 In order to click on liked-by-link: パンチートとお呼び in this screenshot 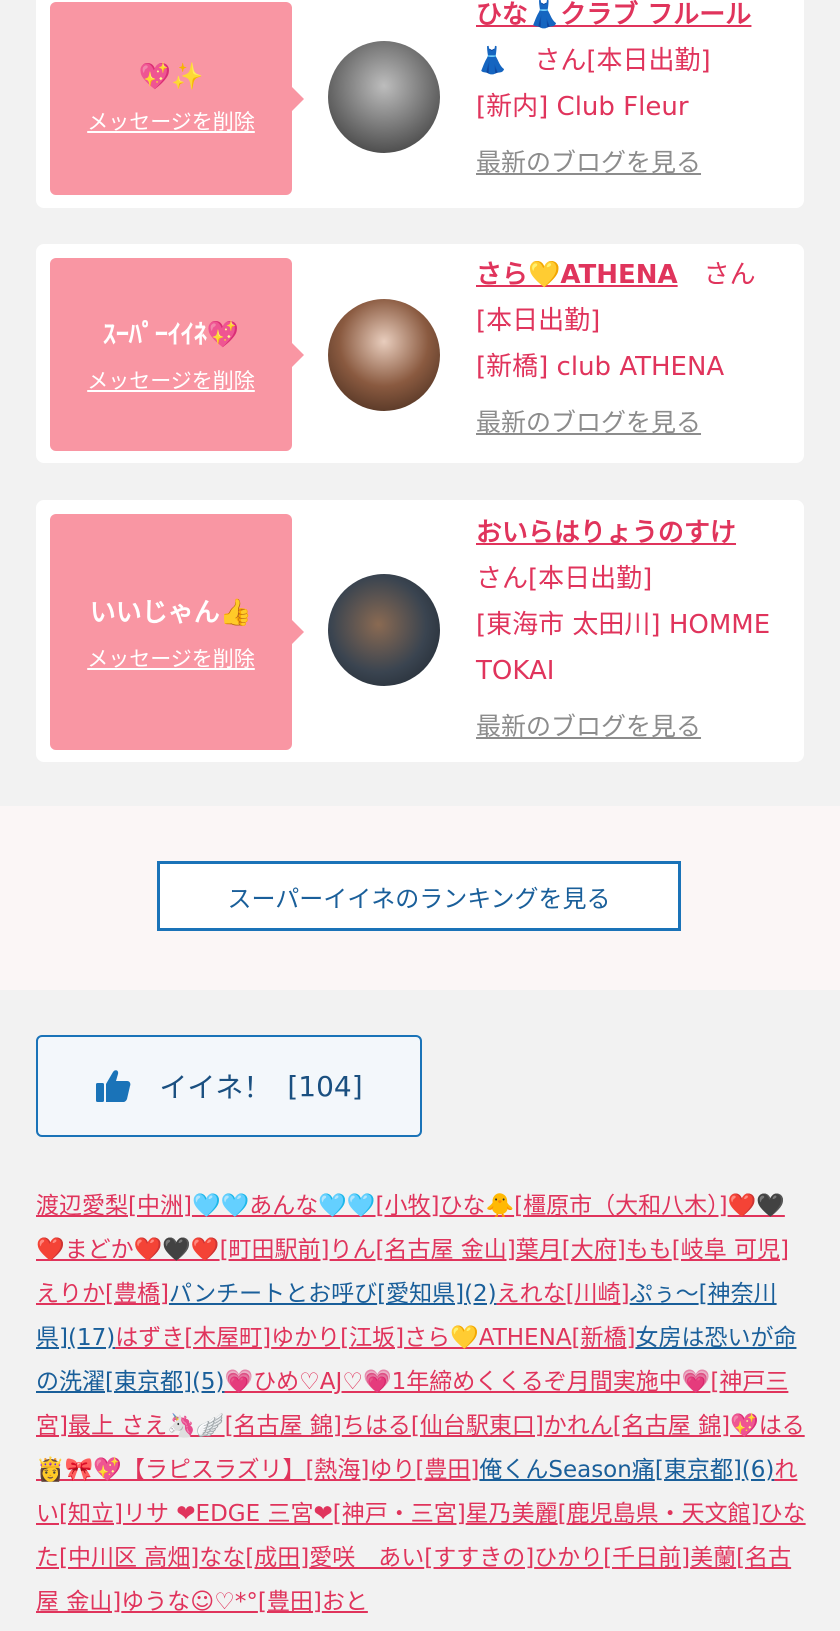, I will do `click(273, 1294)`.